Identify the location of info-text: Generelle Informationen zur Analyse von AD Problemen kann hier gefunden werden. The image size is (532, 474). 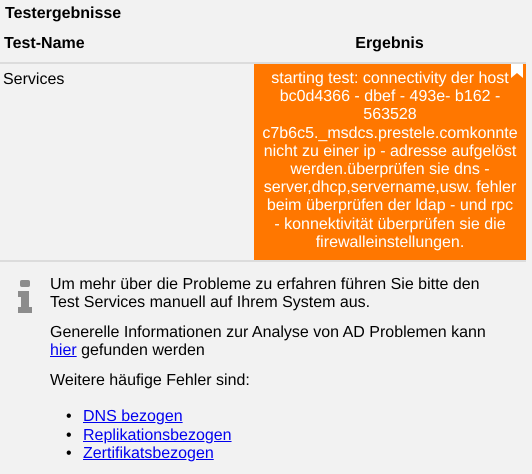
(268, 342).